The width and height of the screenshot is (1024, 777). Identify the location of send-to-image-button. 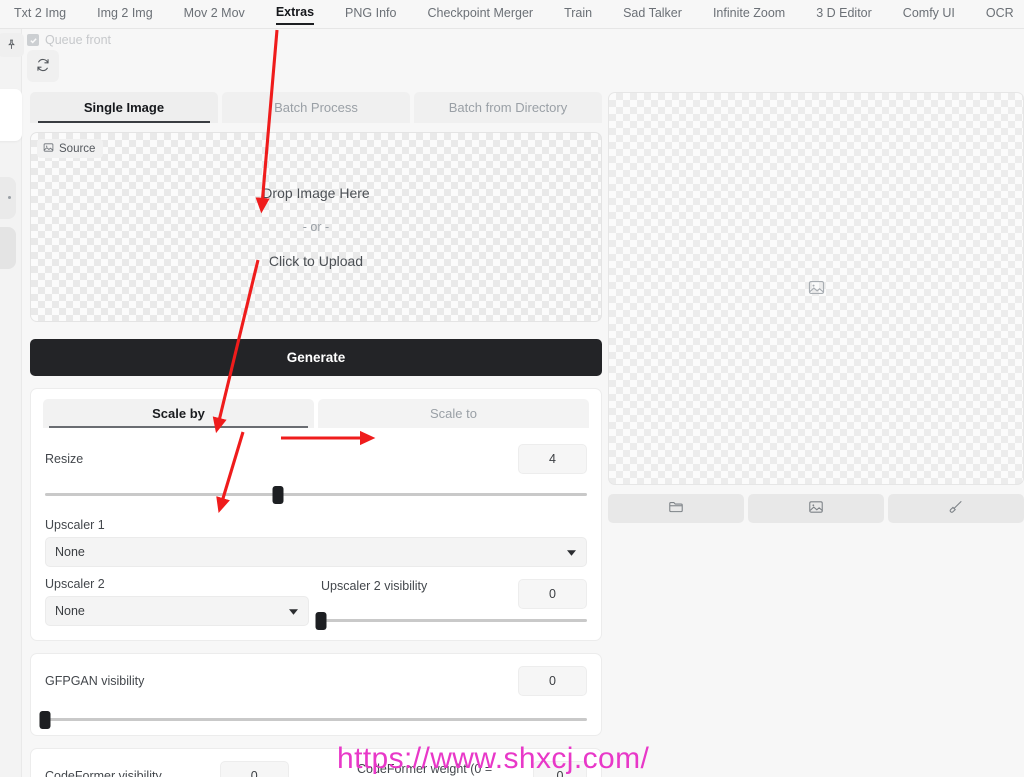
(816, 508).